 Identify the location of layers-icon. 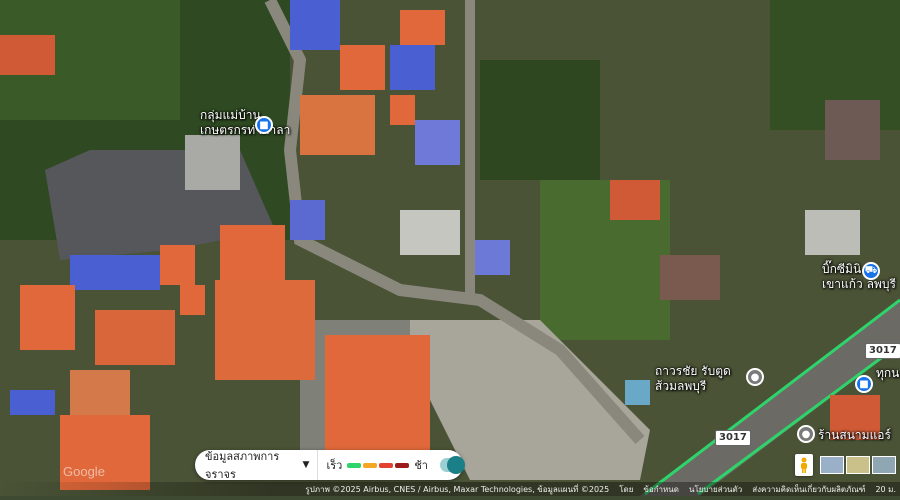
(858, 465).